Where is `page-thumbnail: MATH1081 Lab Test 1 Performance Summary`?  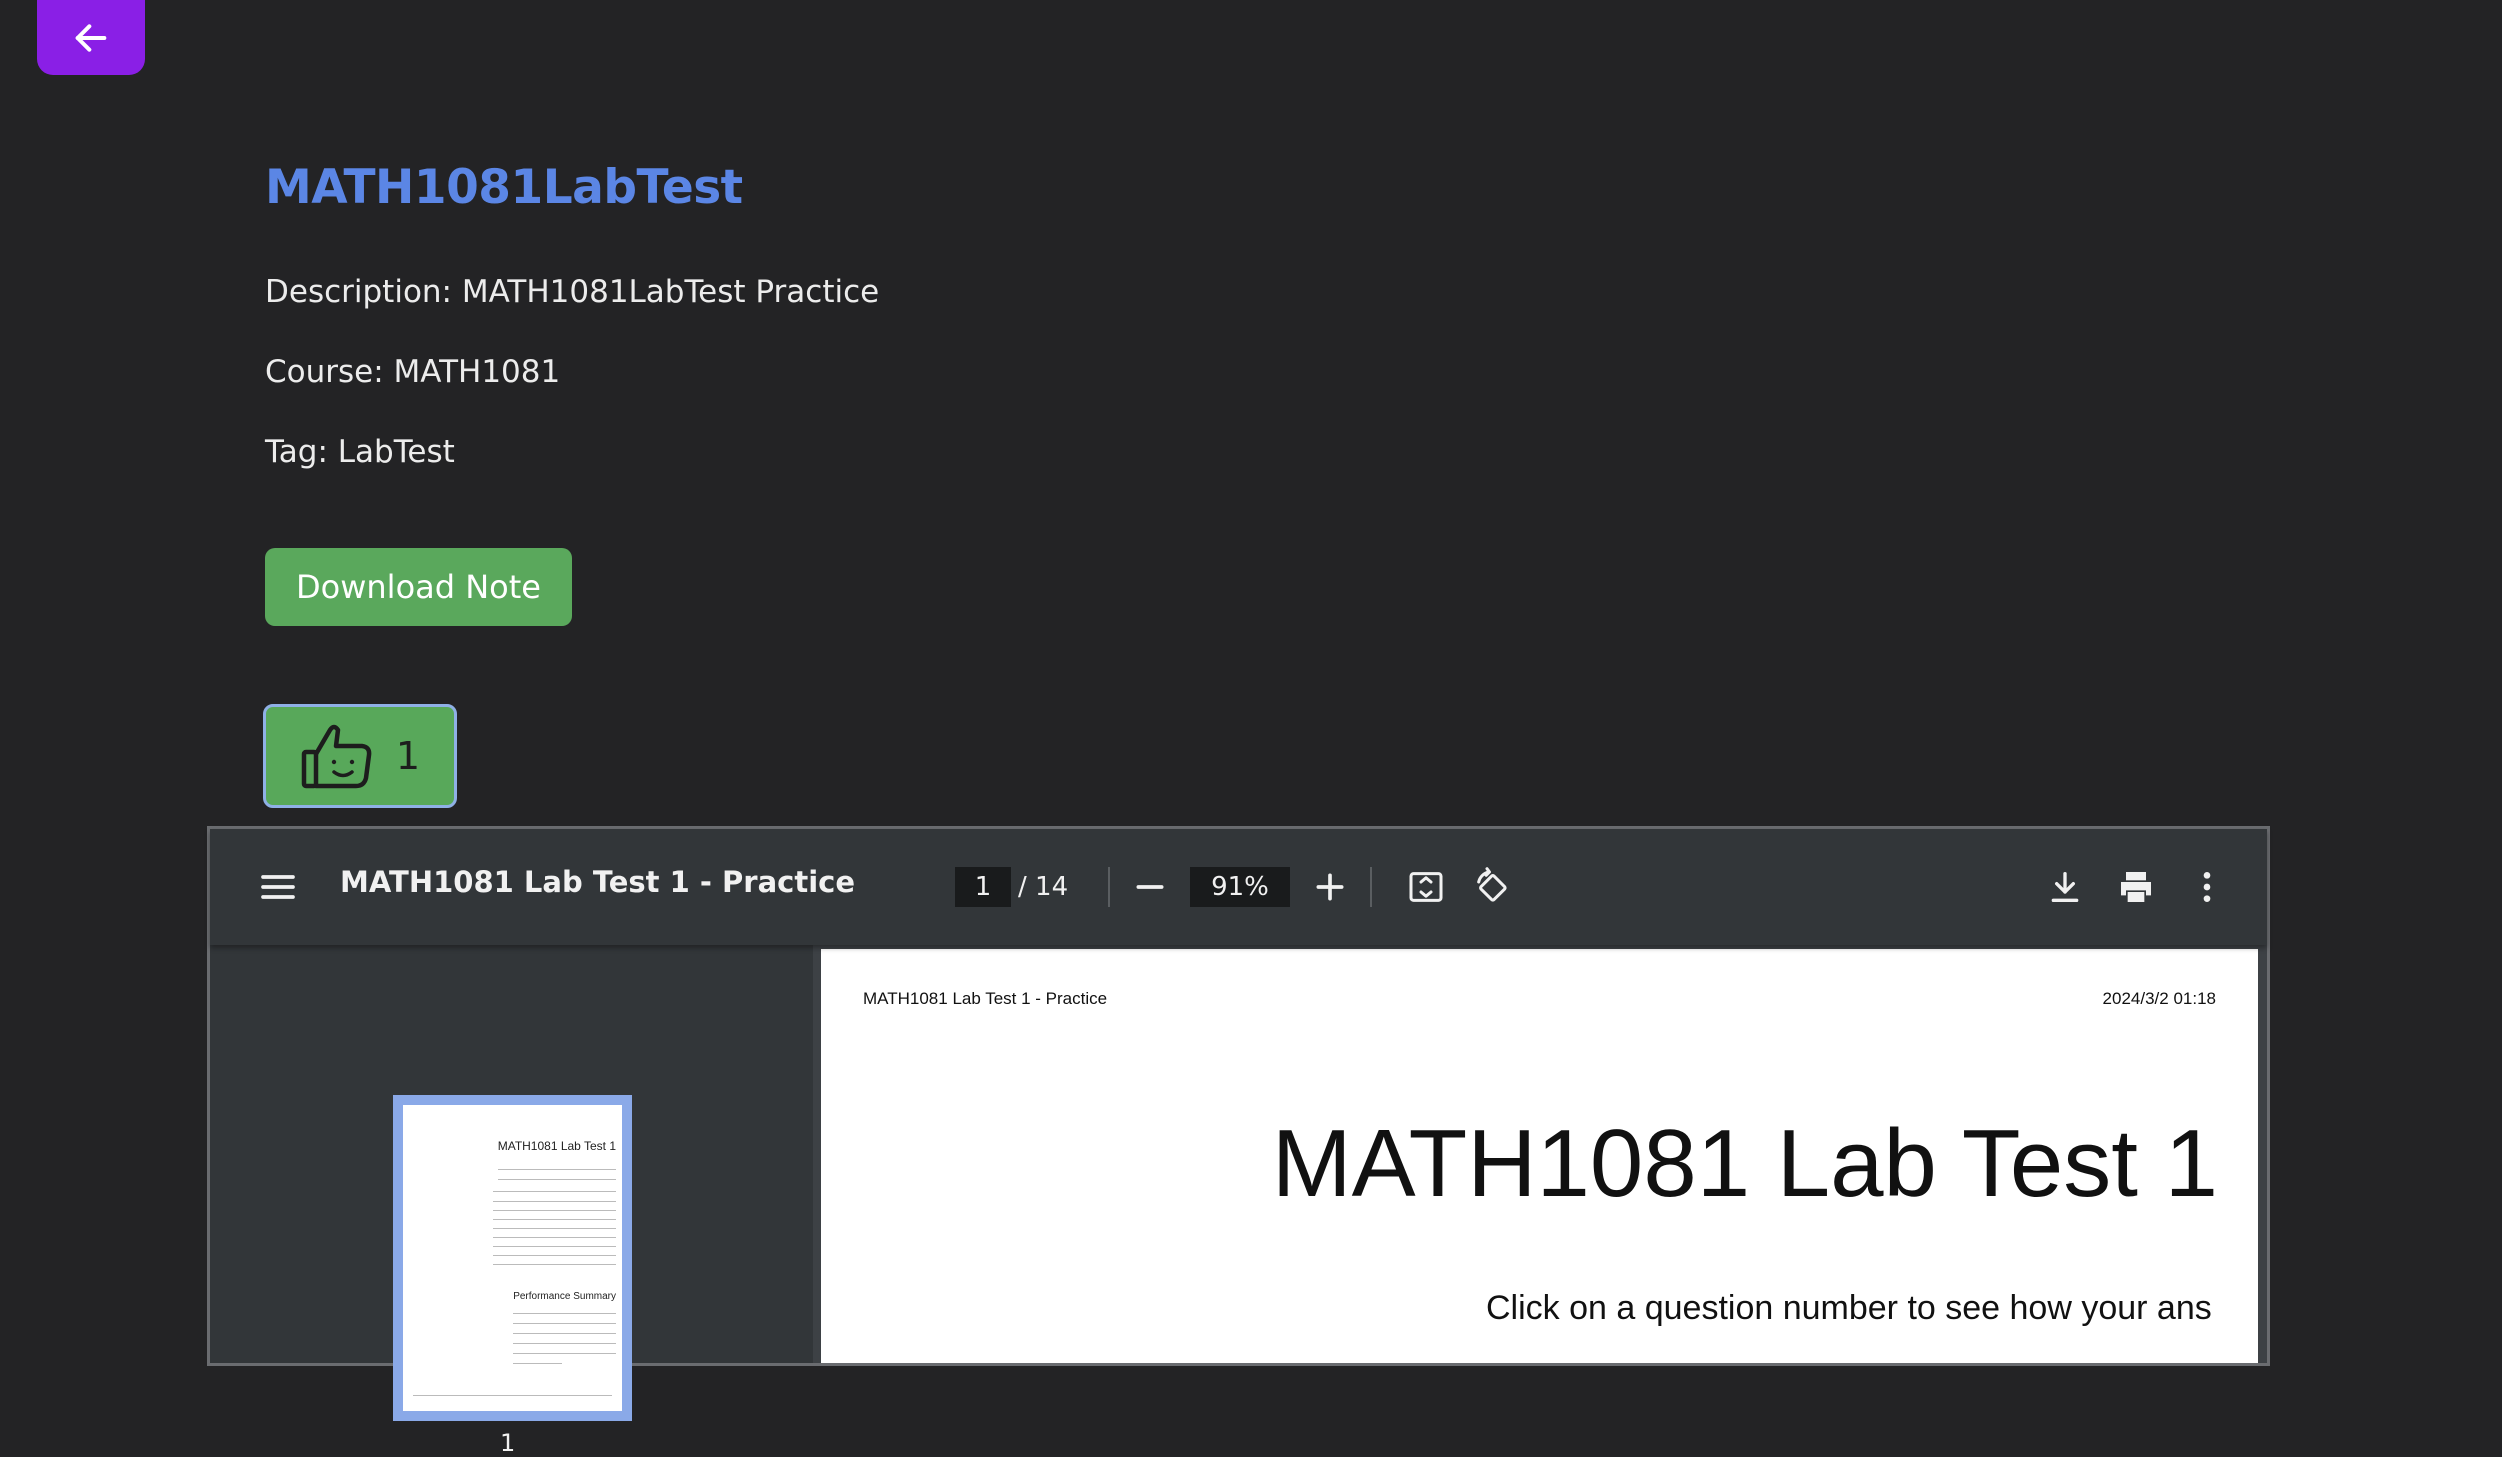
page-thumbnail: MATH1081 Lab Test 1 Performance Summary is located at coordinates (512, 1258).